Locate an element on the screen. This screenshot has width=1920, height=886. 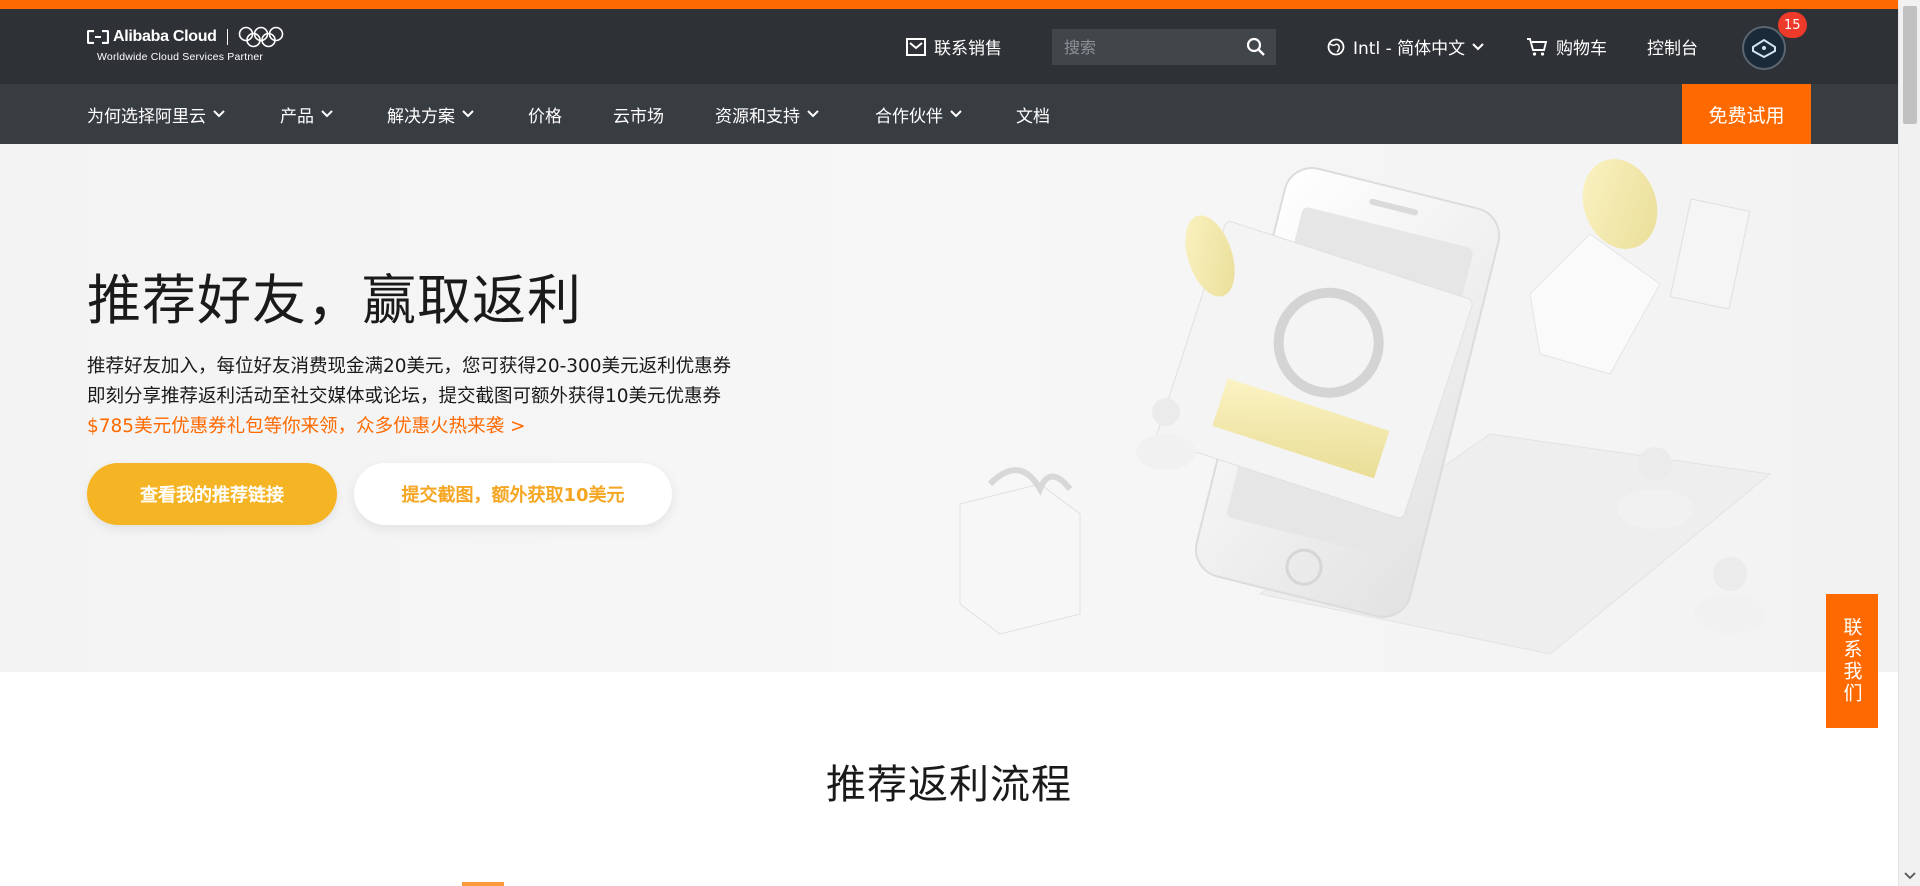
hero-line-1: 推荐好友加入，每位好友消费现金满20美元，您可获得20-300美元返利优惠券 is located at coordinates (409, 366).